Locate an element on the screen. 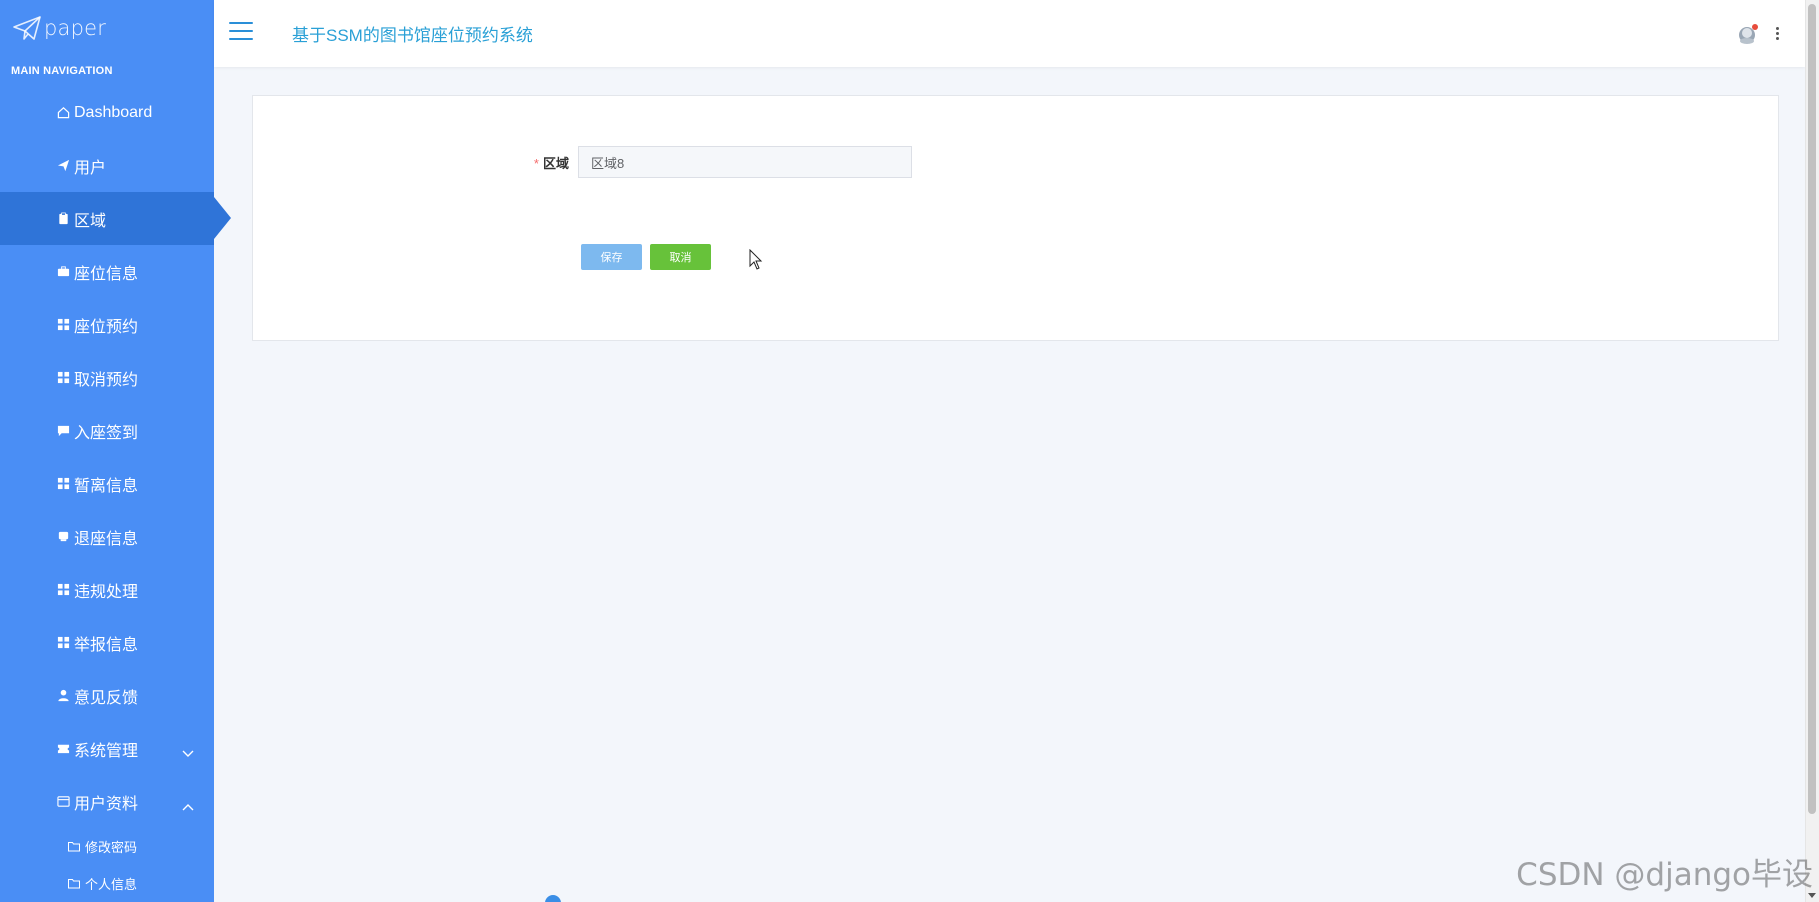  profile-card-icon is located at coordinates (63, 802).